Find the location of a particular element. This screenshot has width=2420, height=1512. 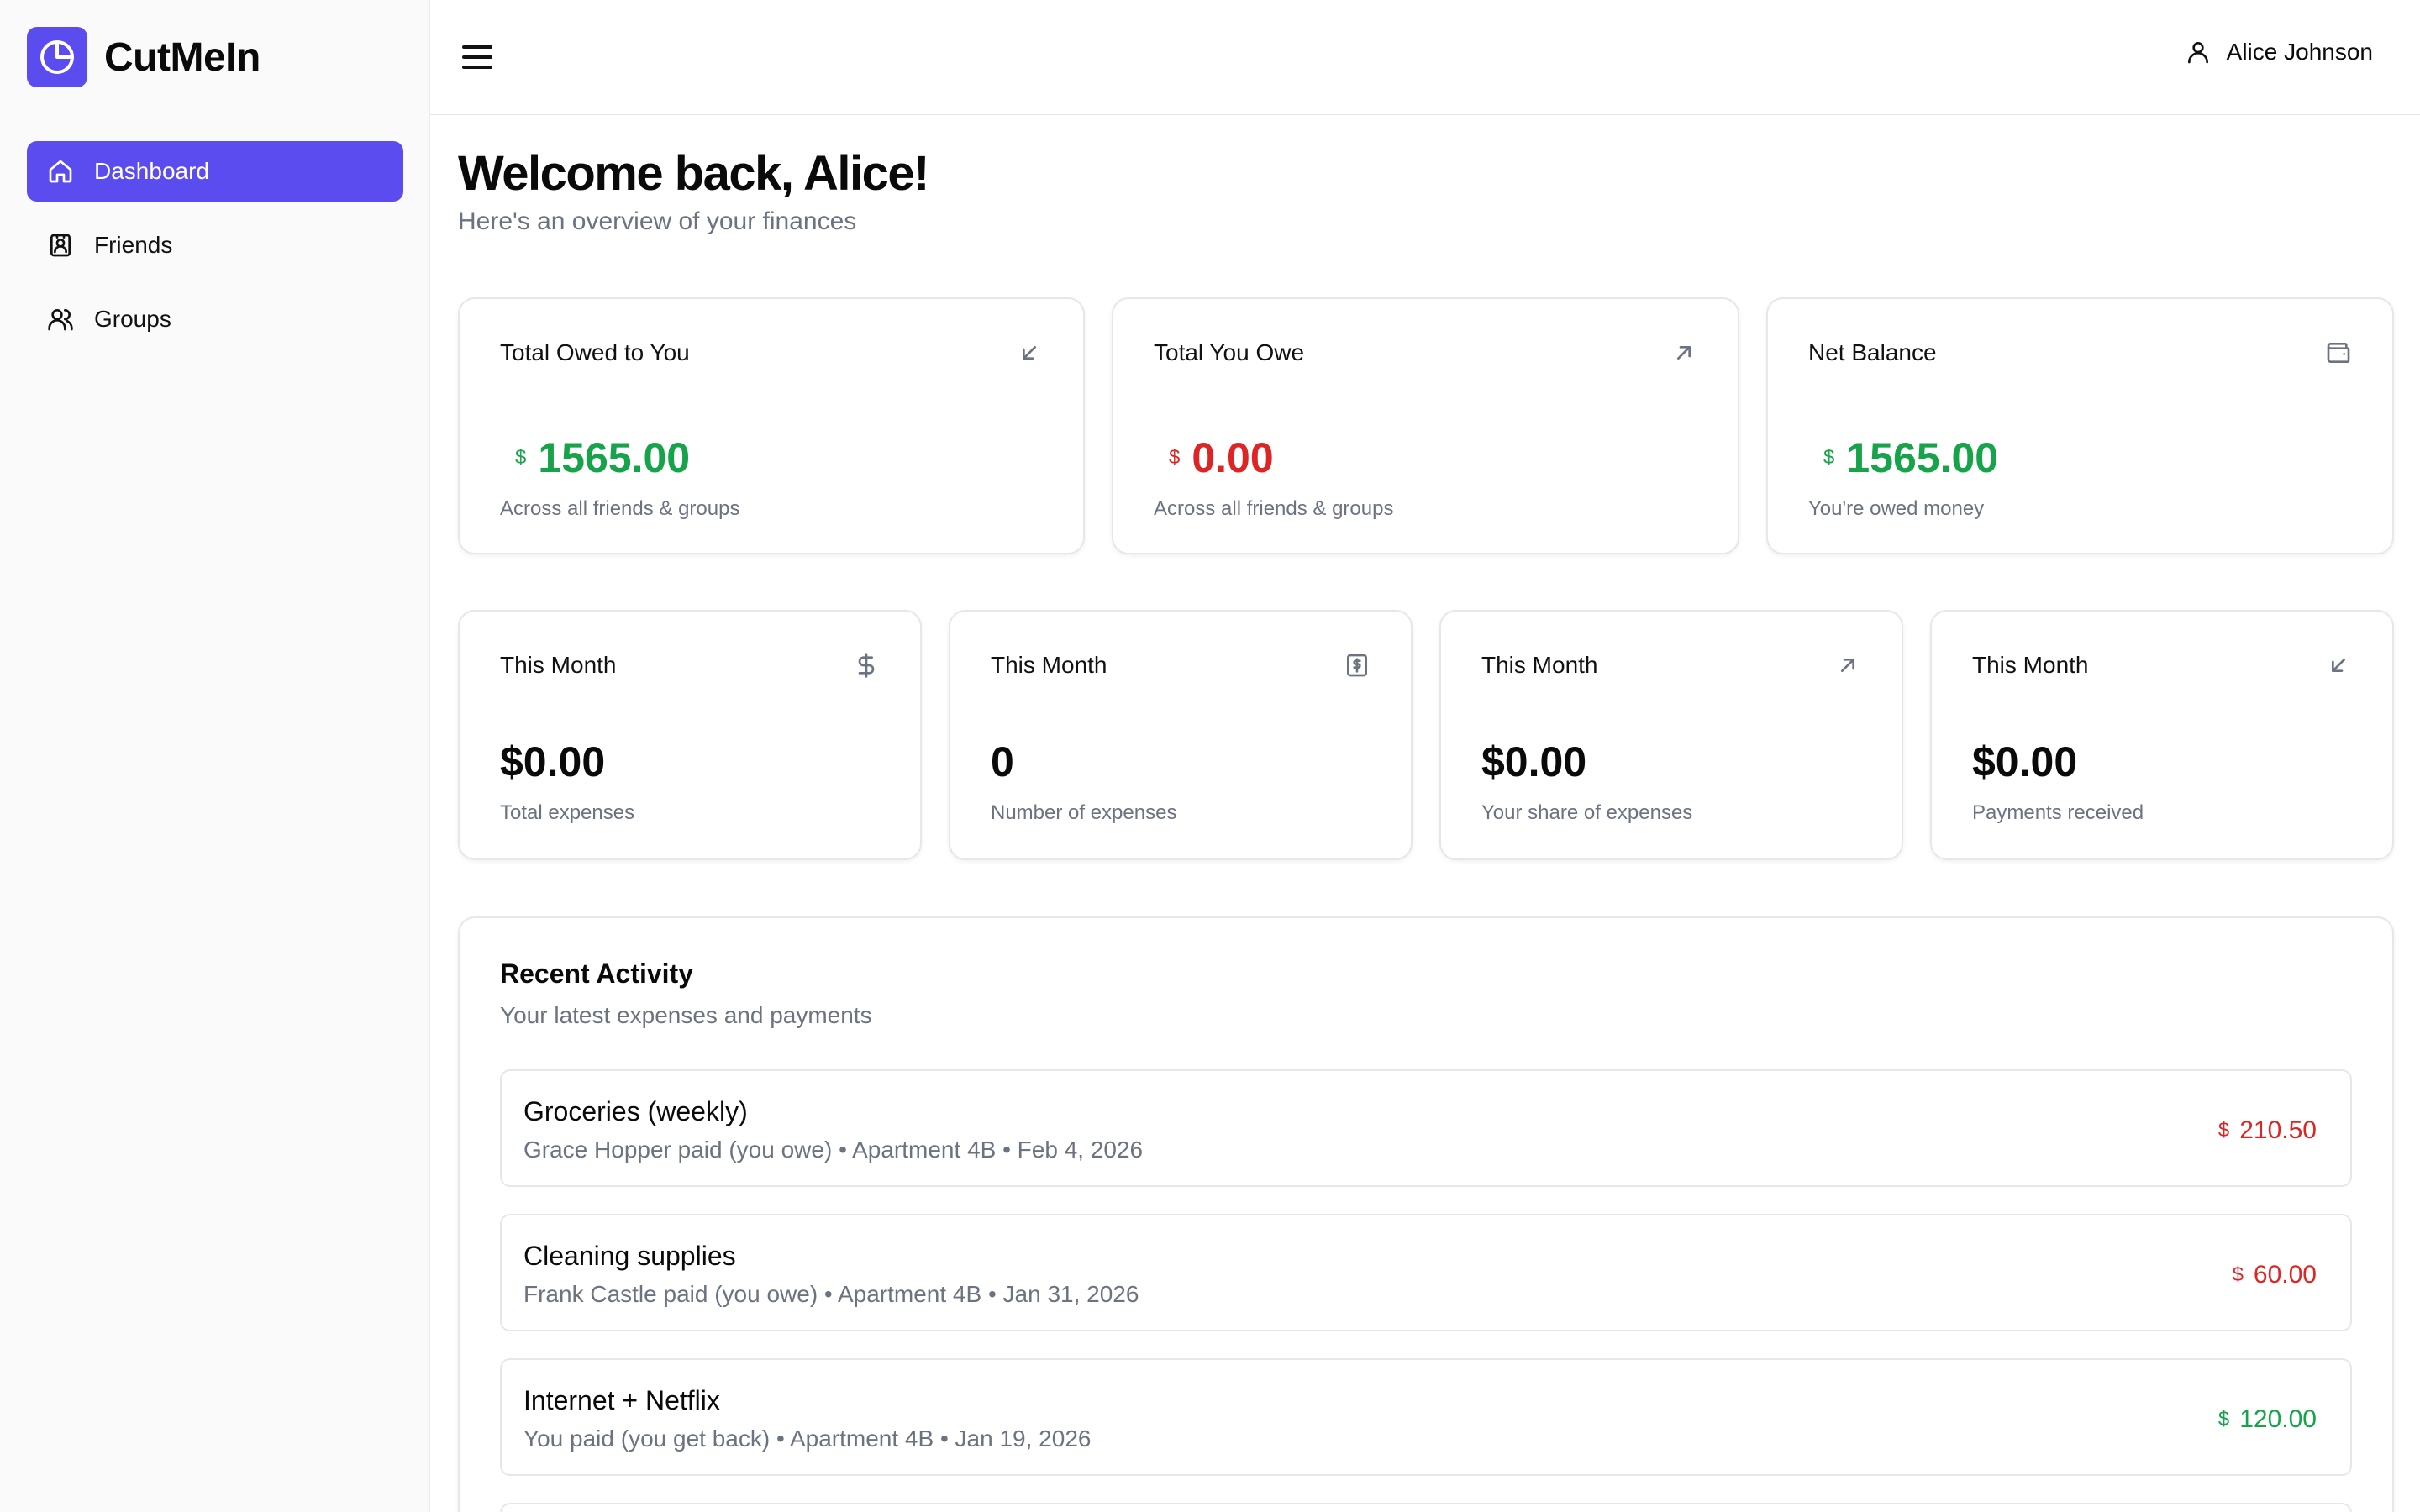

activity-amount: $ 120.00 is located at coordinates (2268, 1419).